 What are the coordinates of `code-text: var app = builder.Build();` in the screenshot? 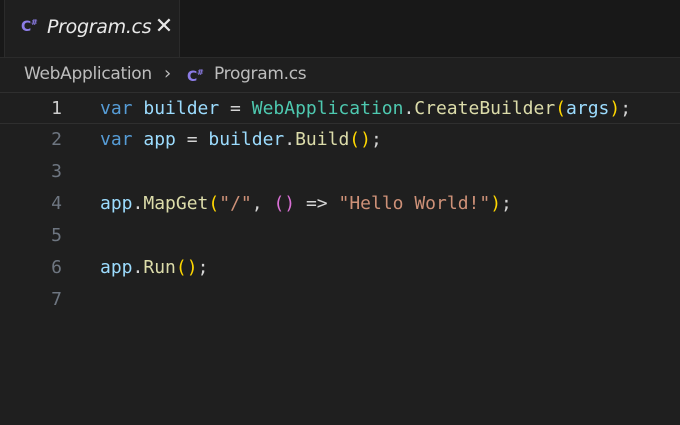 It's located at (241, 139).